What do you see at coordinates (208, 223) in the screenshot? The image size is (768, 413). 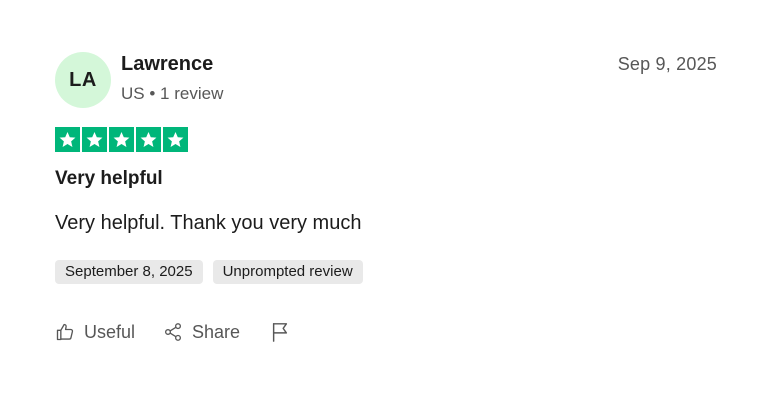 I see `review-text: Very helpful. Thank you very much` at bounding box center [208, 223].